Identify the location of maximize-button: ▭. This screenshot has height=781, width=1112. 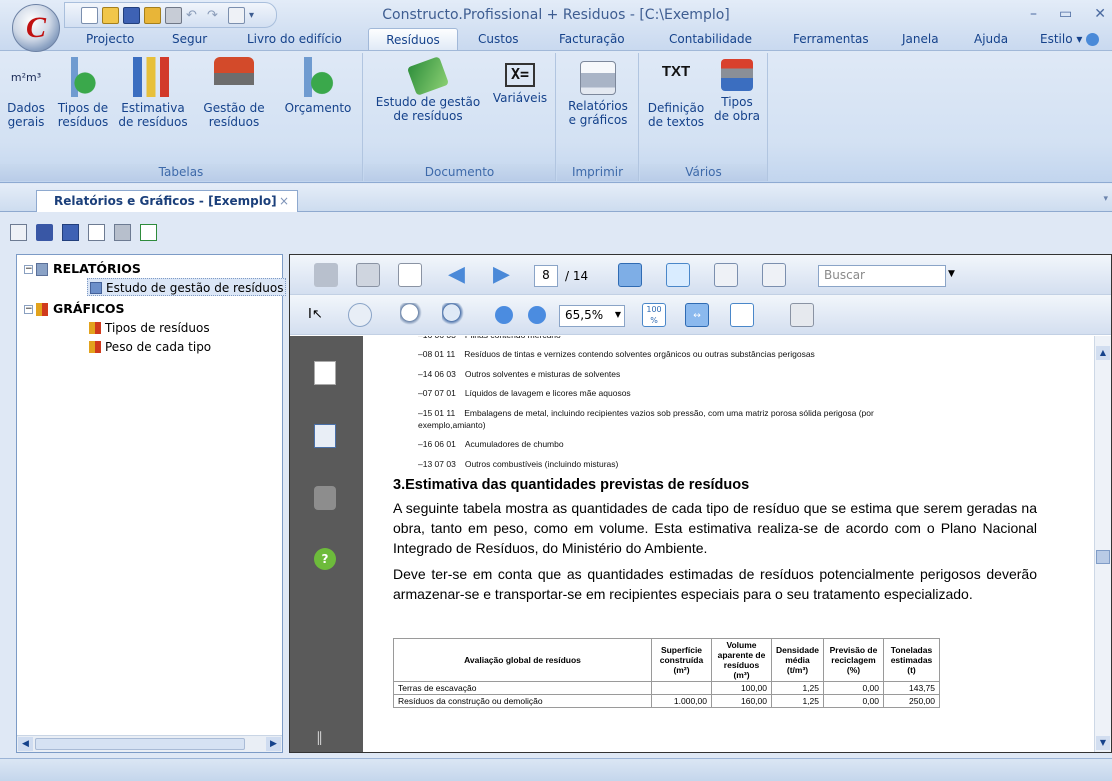
(1065, 14).